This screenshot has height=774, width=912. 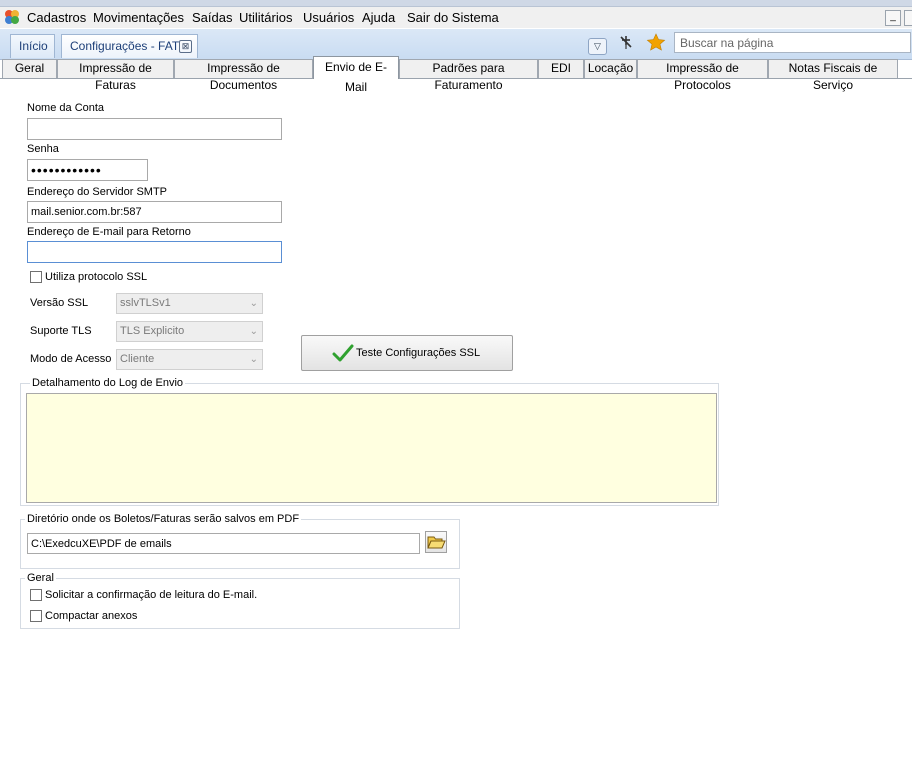 What do you see at coordinates (597, 46) in the screenshot?
I see `chevron-down-icon: ▽` at bounding box center [597, 46].